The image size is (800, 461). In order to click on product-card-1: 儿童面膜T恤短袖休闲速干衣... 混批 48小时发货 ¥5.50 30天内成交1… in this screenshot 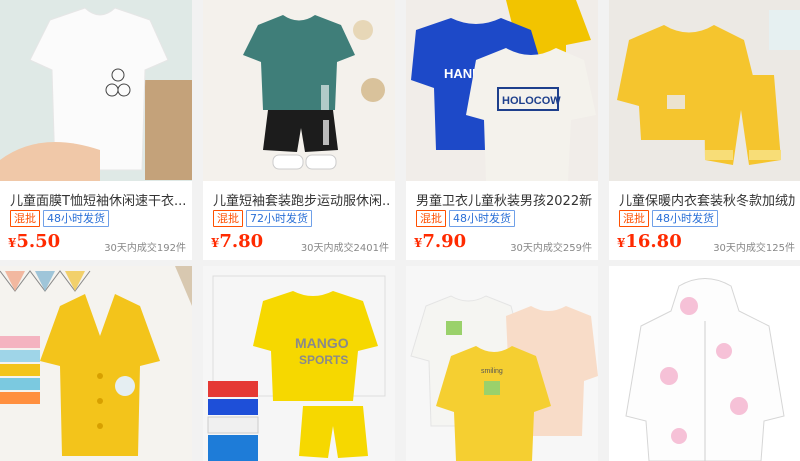, I will do `click(96, 130)`.